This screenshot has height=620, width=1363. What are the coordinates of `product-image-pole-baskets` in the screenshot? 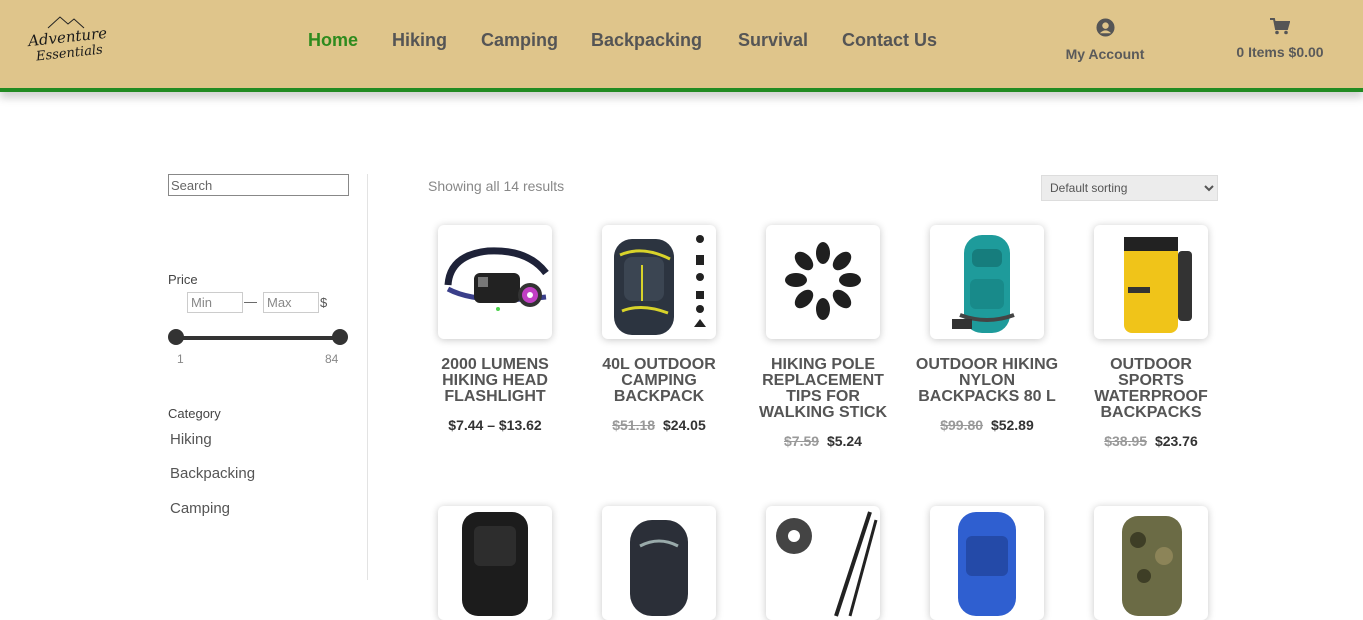 It's located at (823, 563).